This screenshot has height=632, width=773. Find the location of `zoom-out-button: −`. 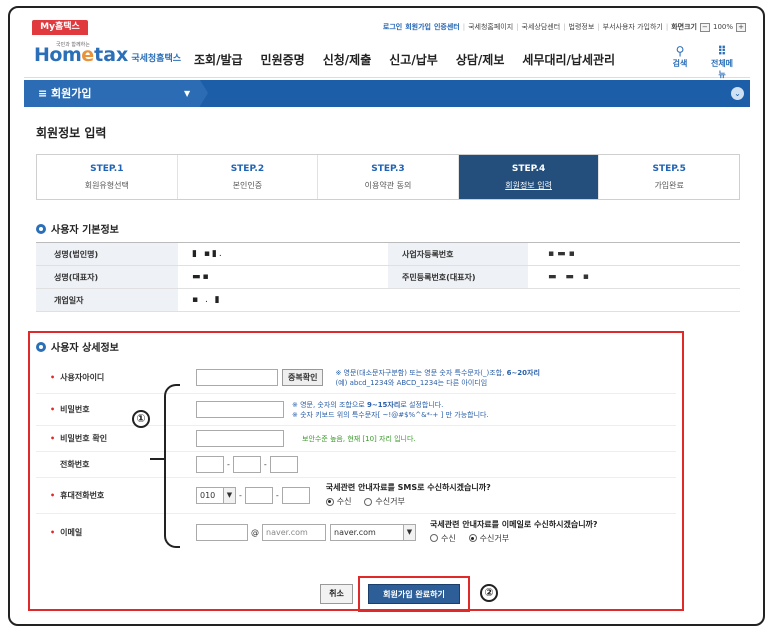

zoom-out-button: − is located at coordinates (704, 27).